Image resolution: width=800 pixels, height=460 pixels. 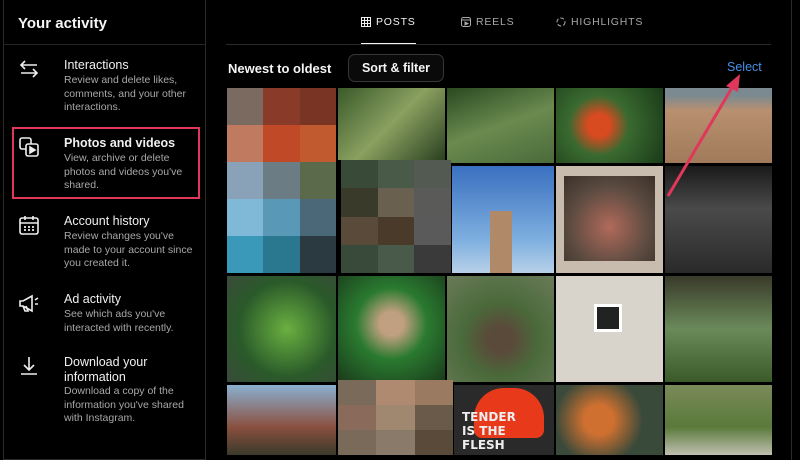 I want to click on annotation-arrow, so click(x=703, y=135).